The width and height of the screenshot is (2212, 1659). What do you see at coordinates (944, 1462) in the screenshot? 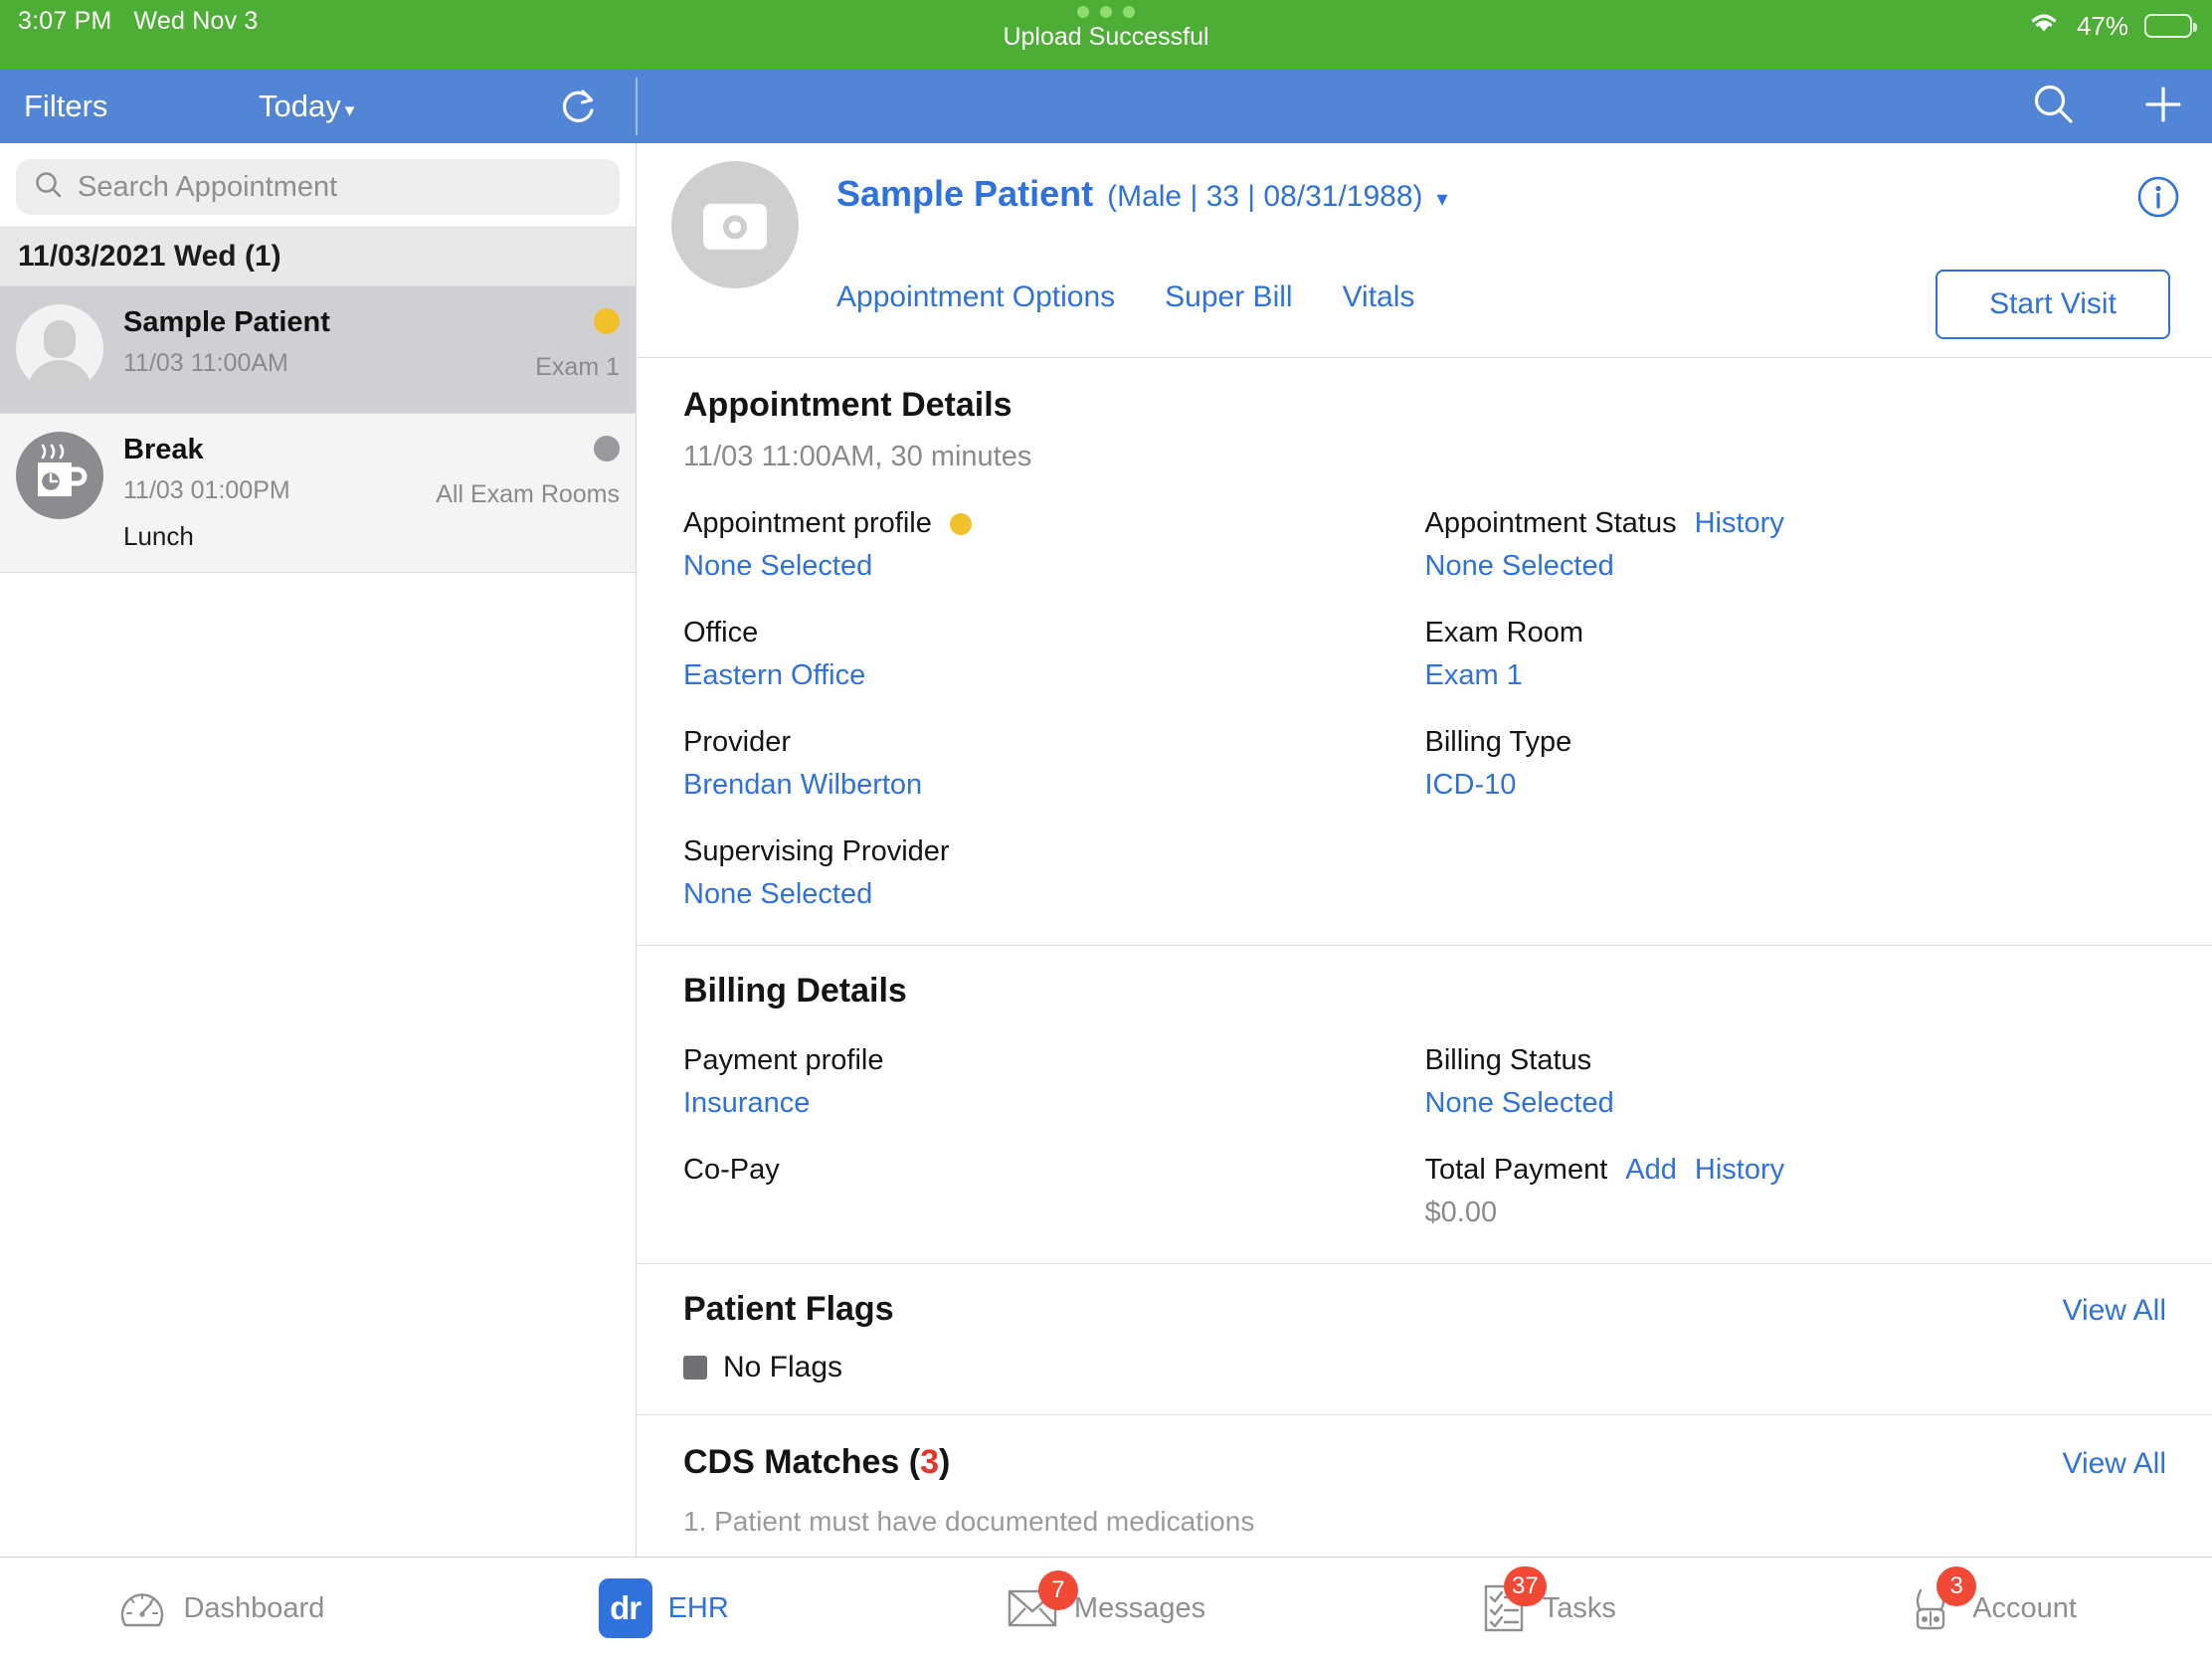
I see `cds-title-suffix: )` at bounding box center [944, 1462].